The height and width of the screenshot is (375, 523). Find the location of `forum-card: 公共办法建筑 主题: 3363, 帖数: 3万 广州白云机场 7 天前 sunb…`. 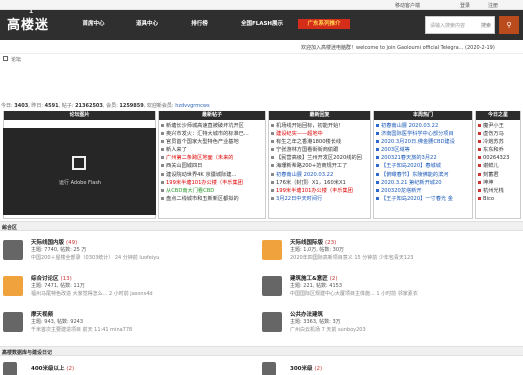

forum-card: 公共办法建筑 主题: 3363, 帖数: 3万 广州白云机场 7 天前 sunb… is located at coordinates (379, 323).